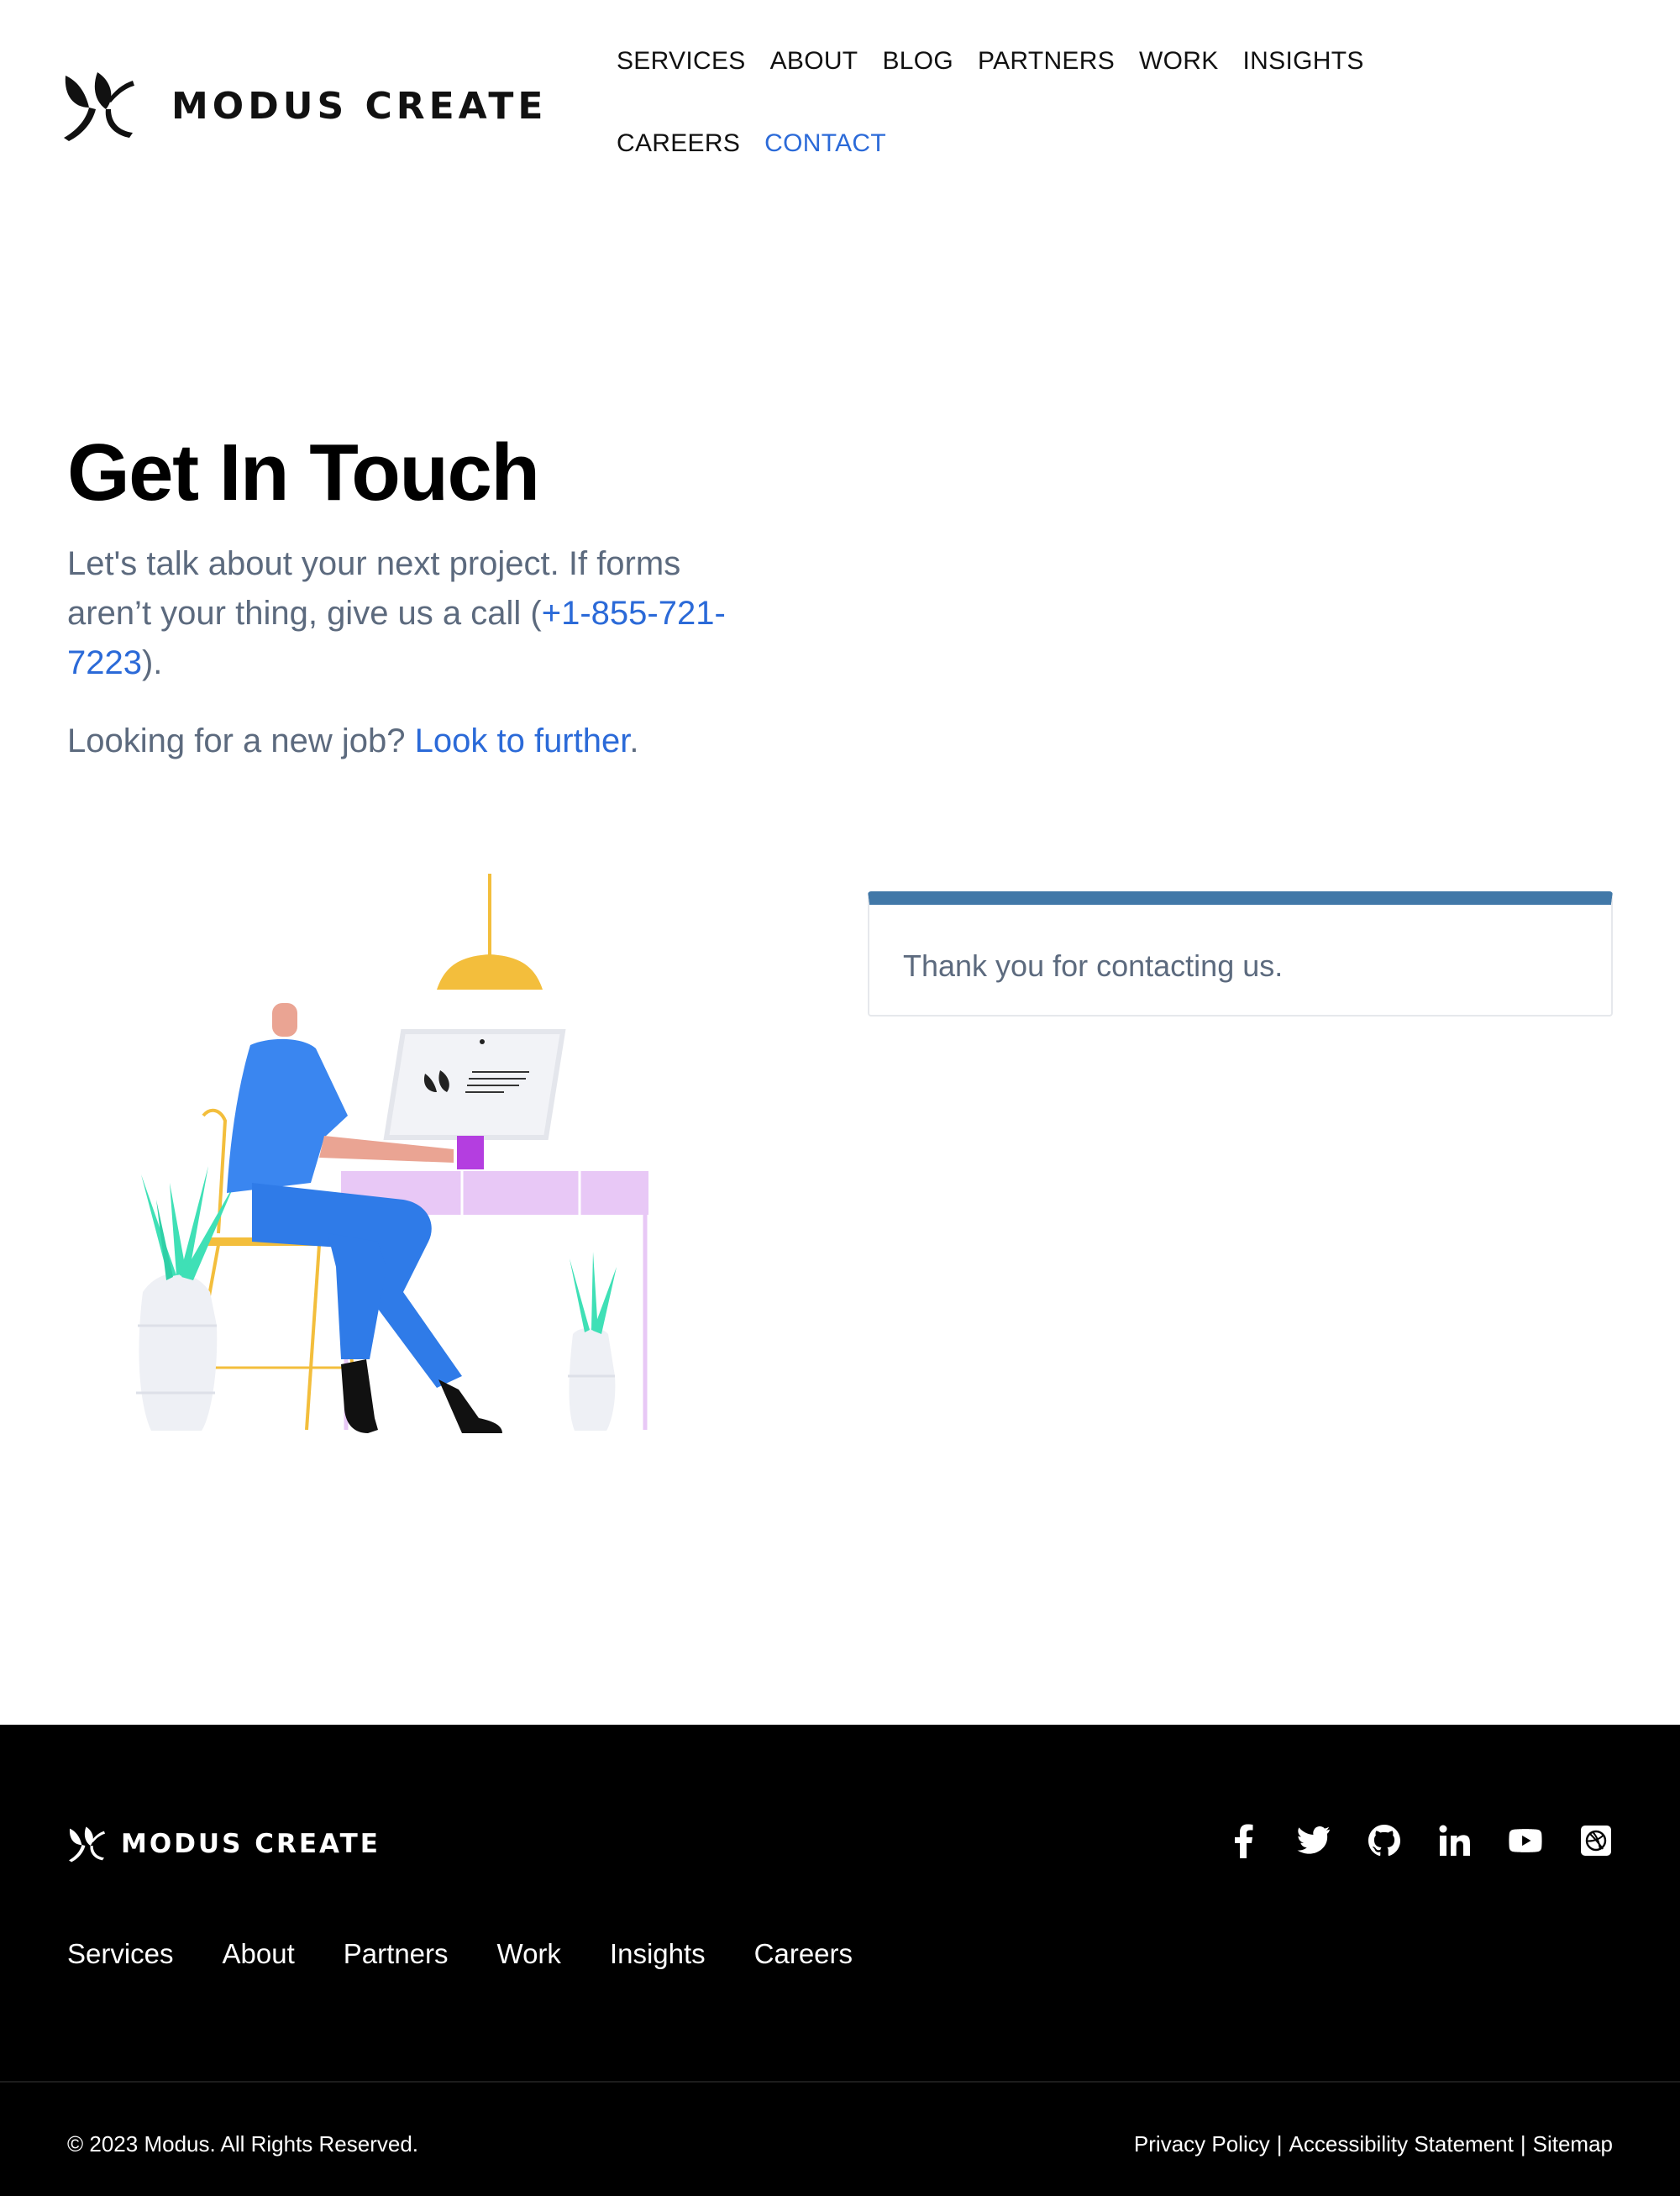  I want to click on footer-link-services: Services, so click(120, 1954).